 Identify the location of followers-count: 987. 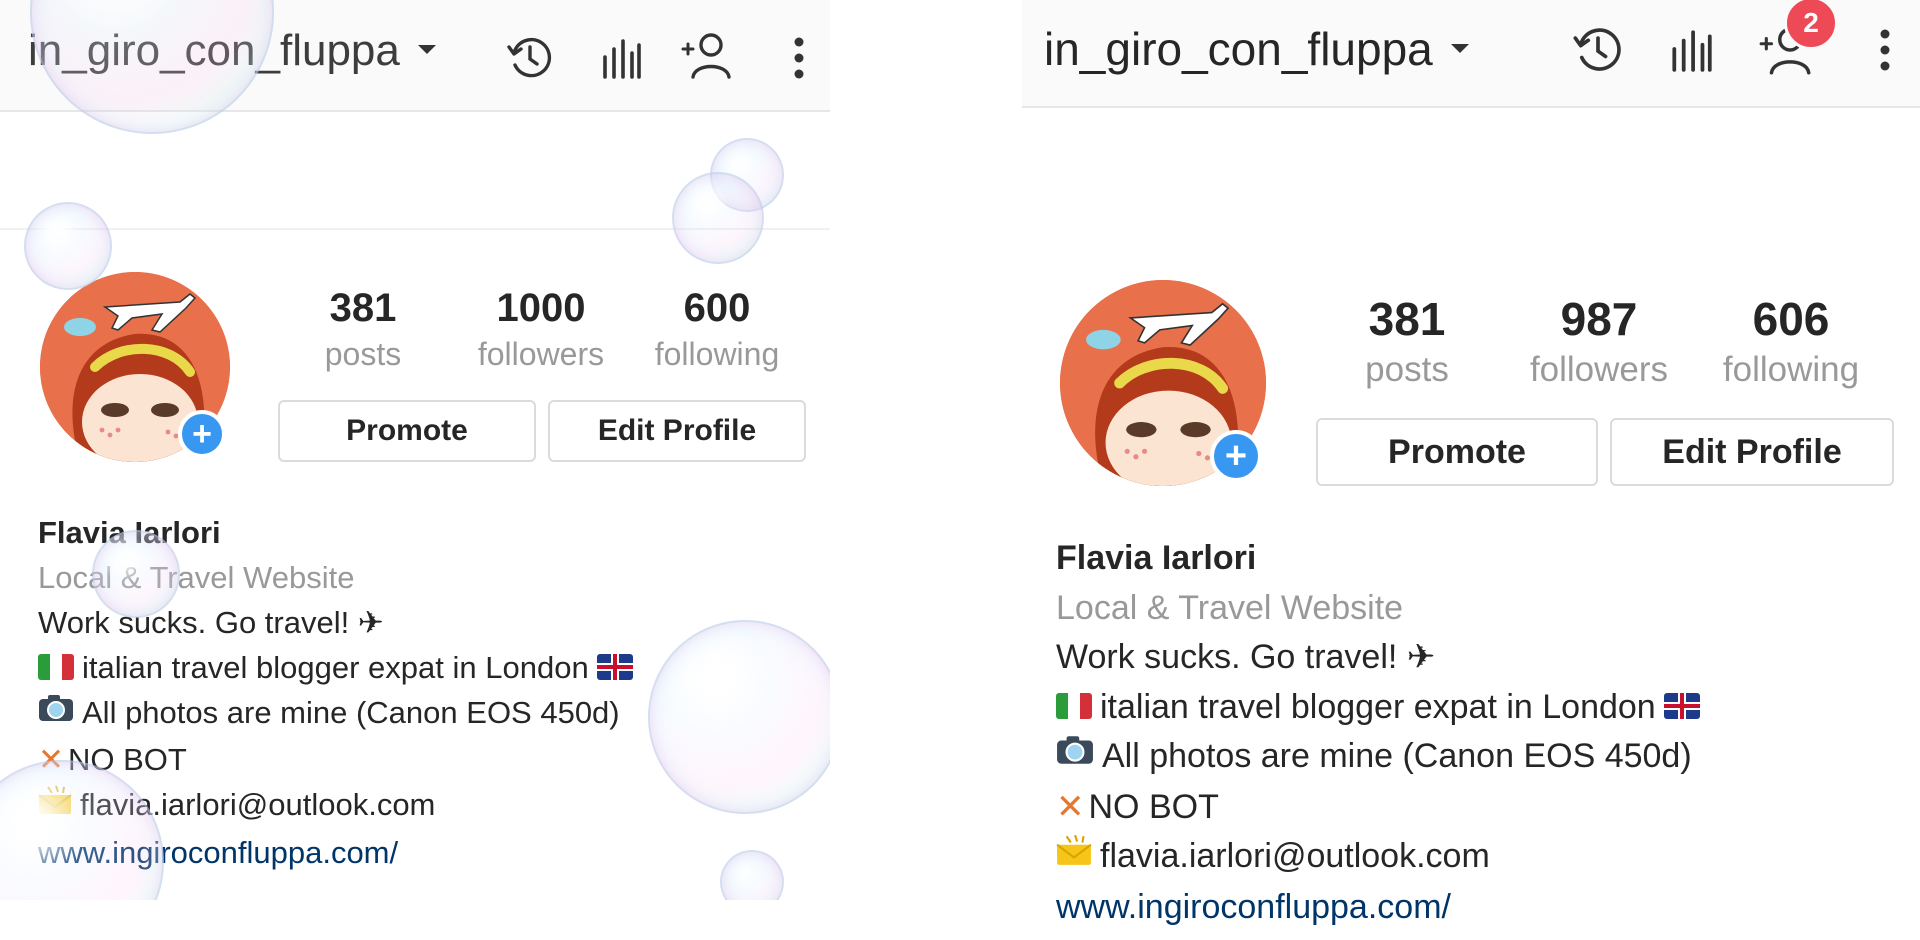
(1599, 319).